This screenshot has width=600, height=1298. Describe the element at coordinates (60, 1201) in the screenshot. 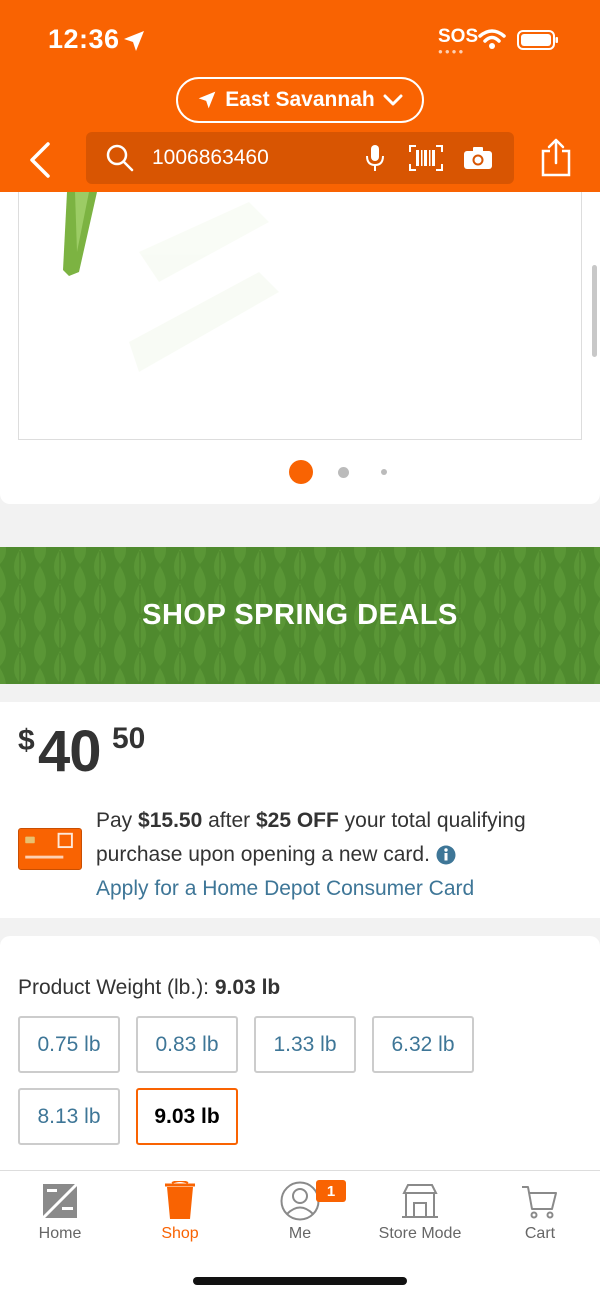

I see `home-depot-logo-icon` at that location.